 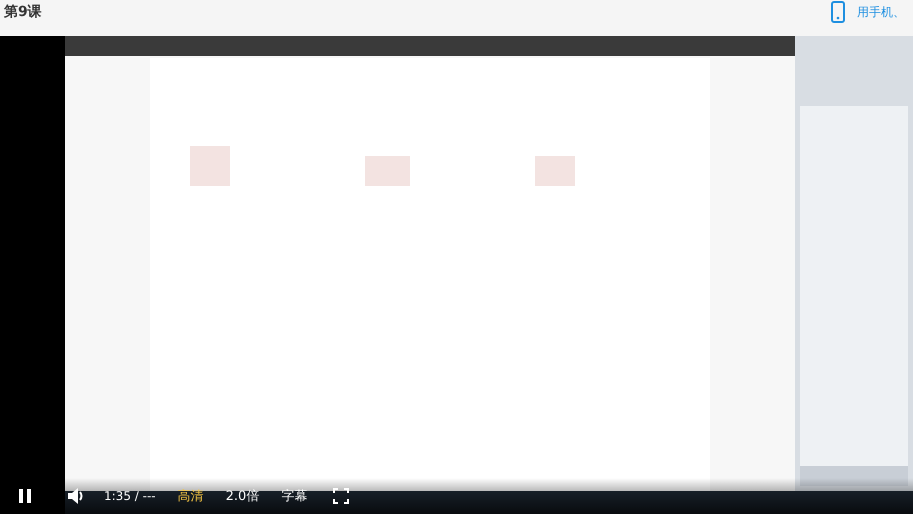 I want to click on subtitles-button: 字幕, so click(x=294, y=496).